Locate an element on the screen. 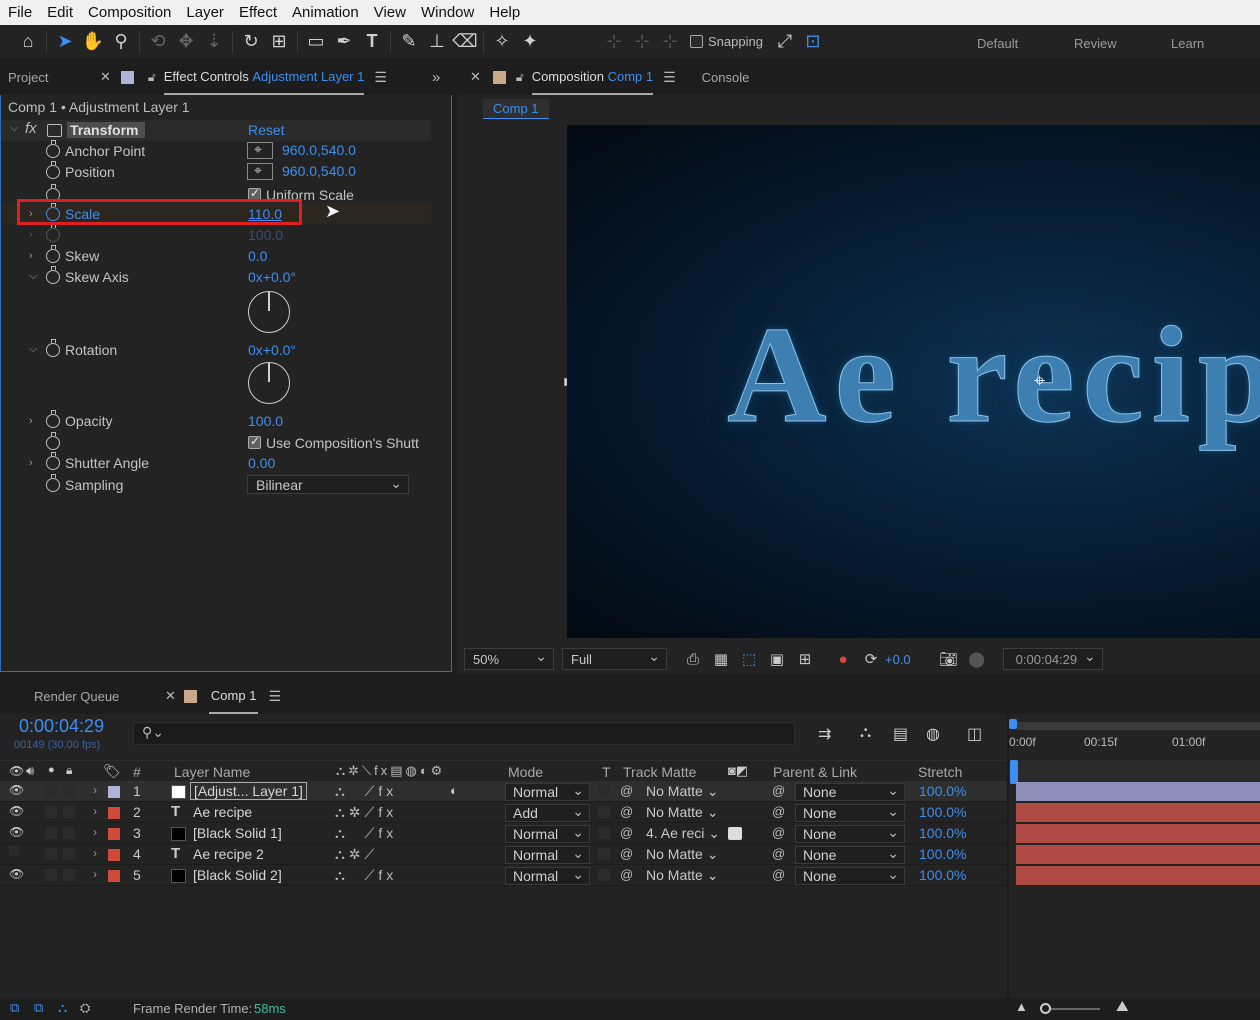  blend-mode-dropdown: Add is located at coordinates (547, 812).